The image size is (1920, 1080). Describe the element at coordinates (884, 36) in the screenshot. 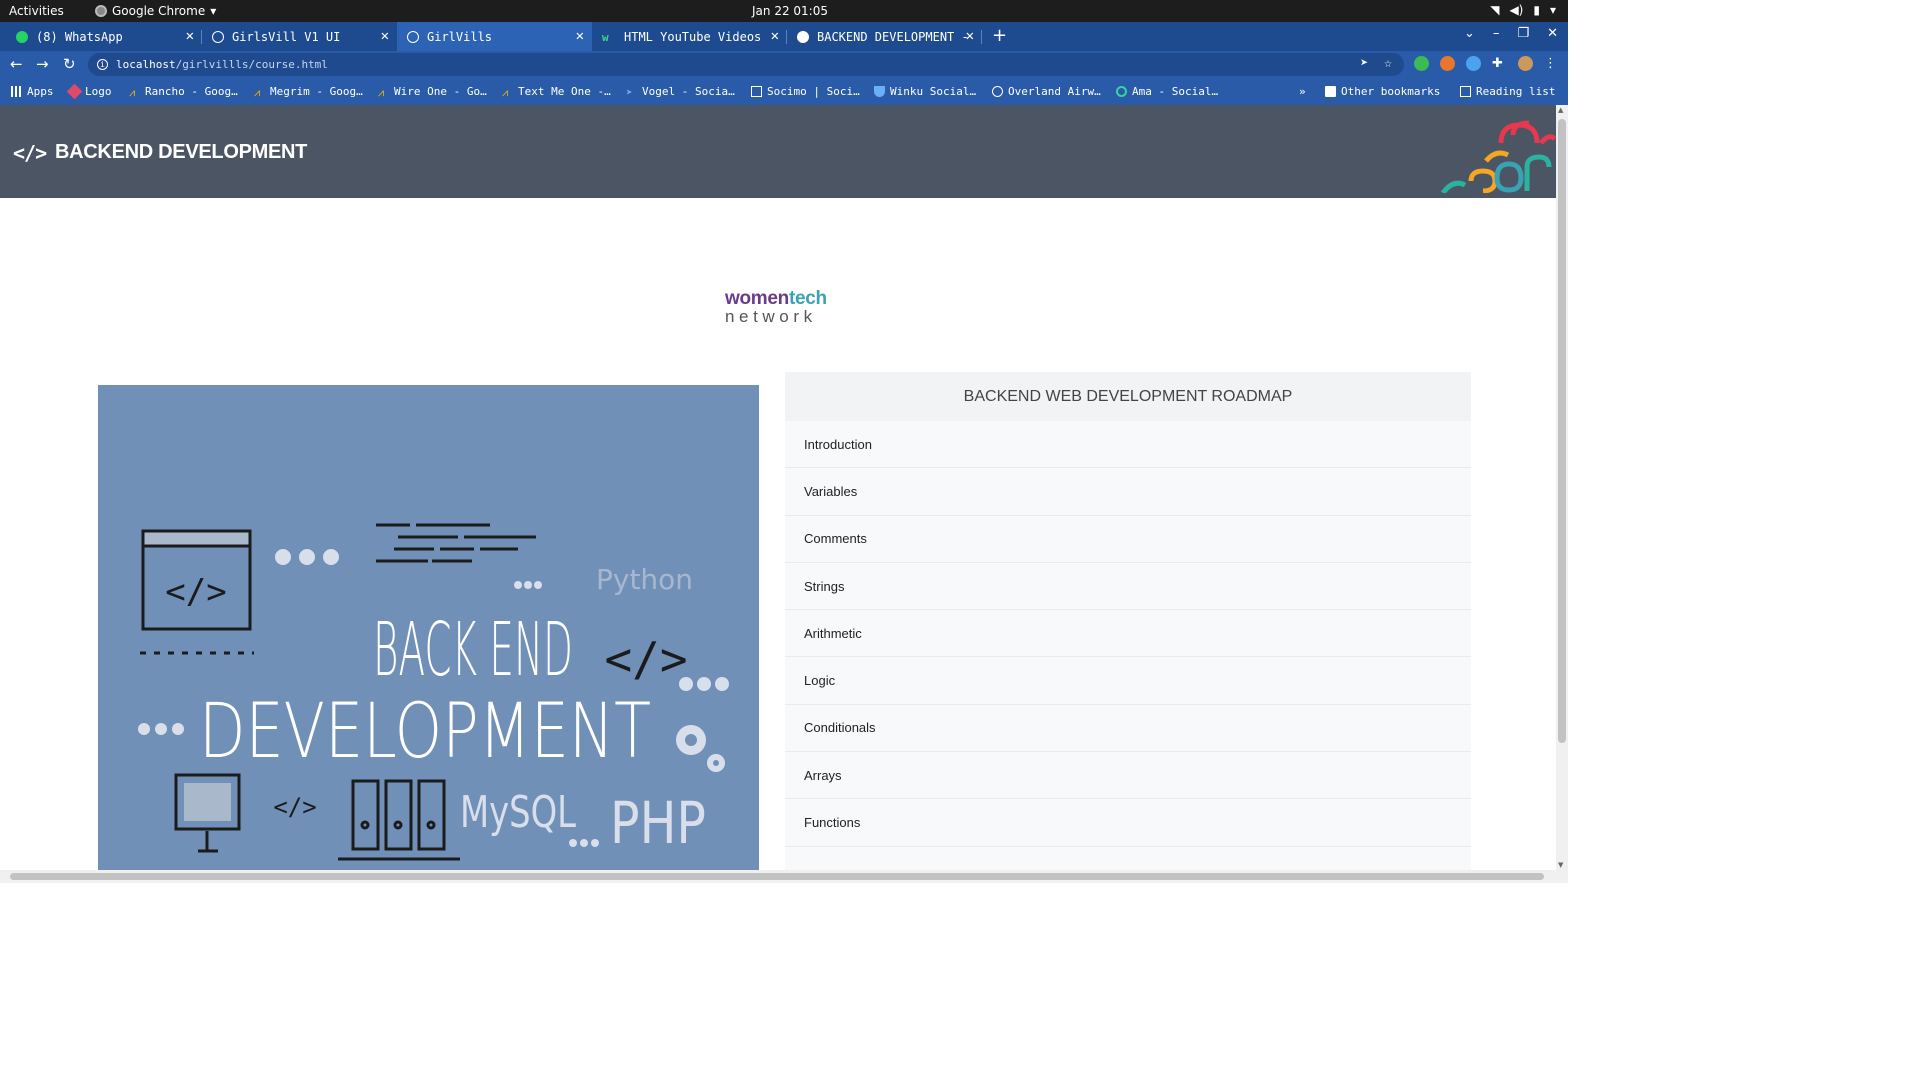

I see `tab-backend-development: BACKEND DEVELOPMENT - ✕` at that location.